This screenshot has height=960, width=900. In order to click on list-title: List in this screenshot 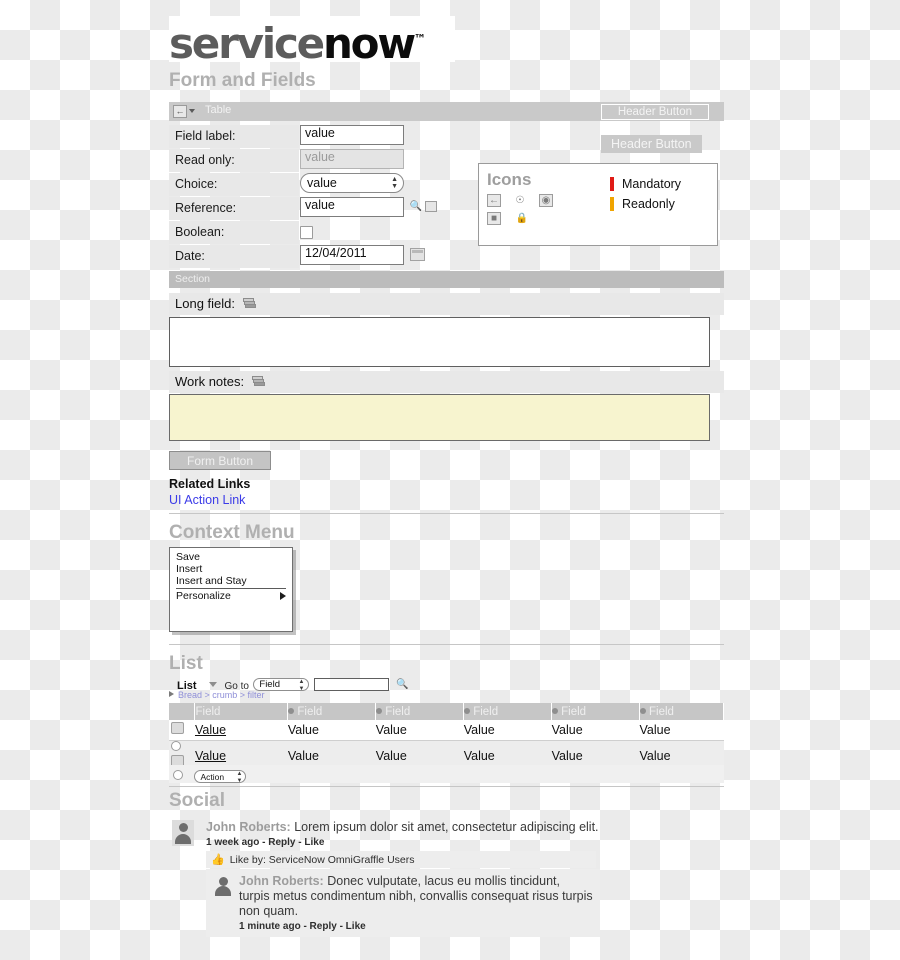, I will do `click(186, 663)`.